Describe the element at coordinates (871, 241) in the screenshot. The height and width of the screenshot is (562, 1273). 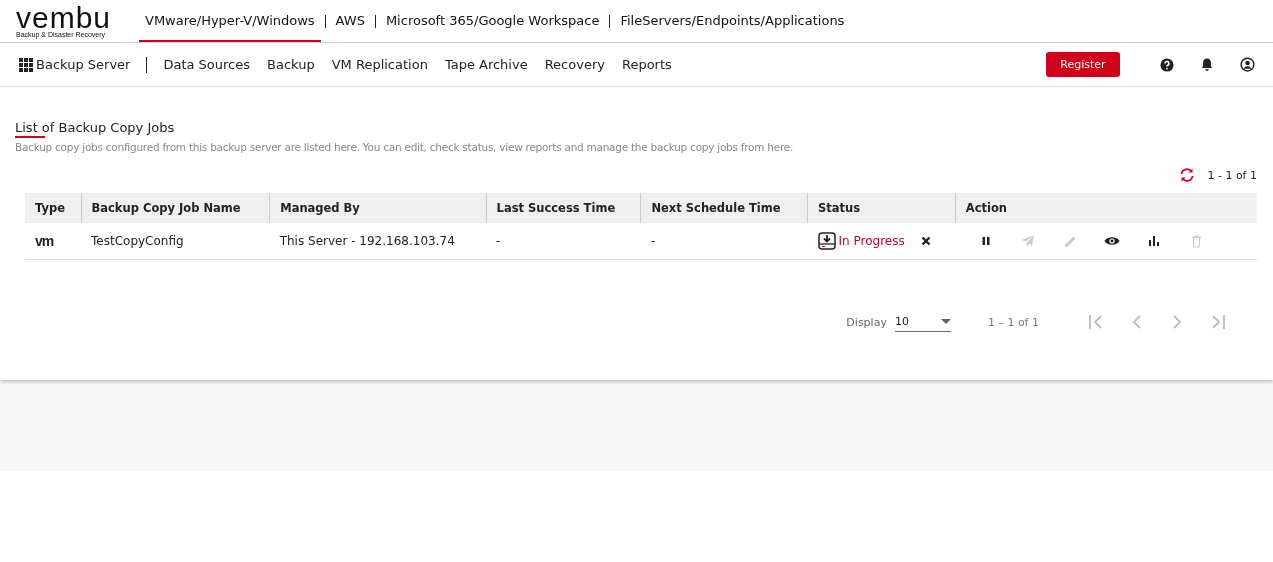
I see `status-text: In Progress` at that location.